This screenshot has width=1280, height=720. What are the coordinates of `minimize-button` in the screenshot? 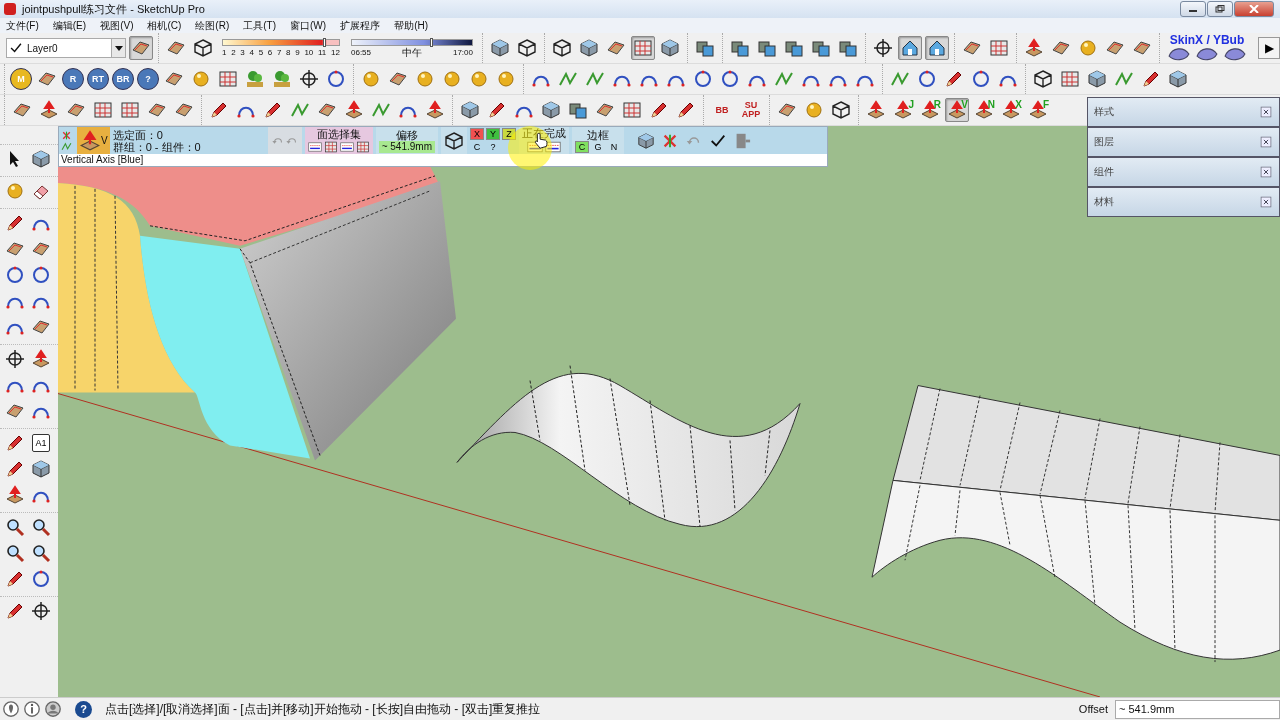 It's located at (1193, 9).